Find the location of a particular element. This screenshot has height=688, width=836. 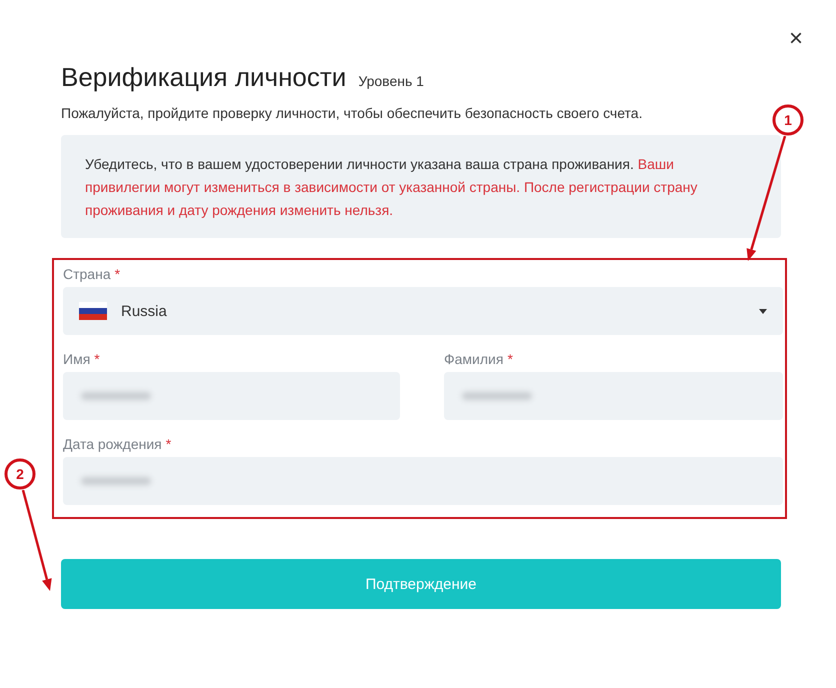

country-select: Russia is located at coordinates (423, 311).